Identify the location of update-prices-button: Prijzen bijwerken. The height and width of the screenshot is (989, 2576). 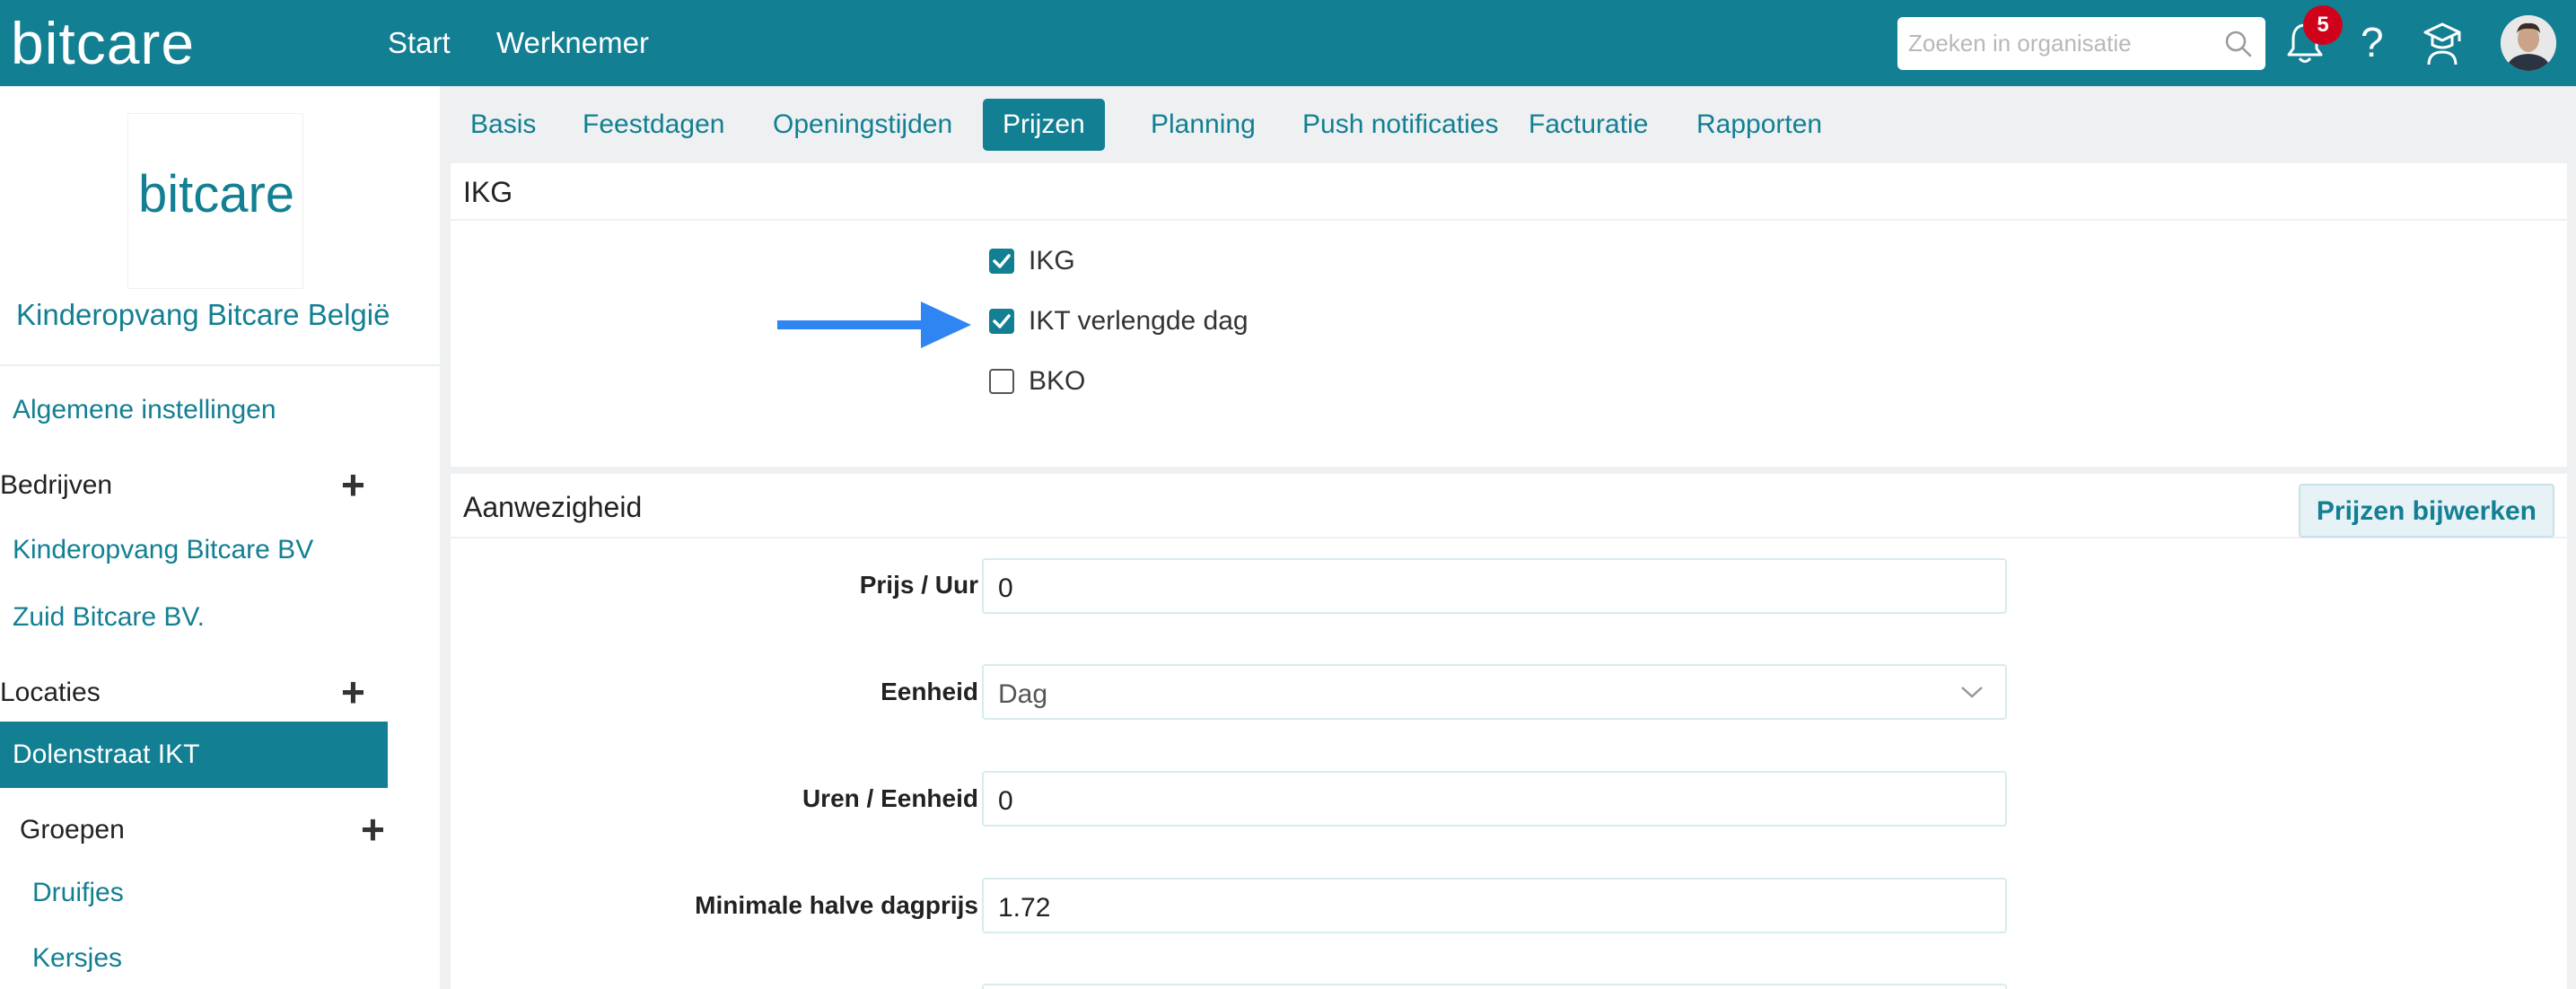
(2426, 511).